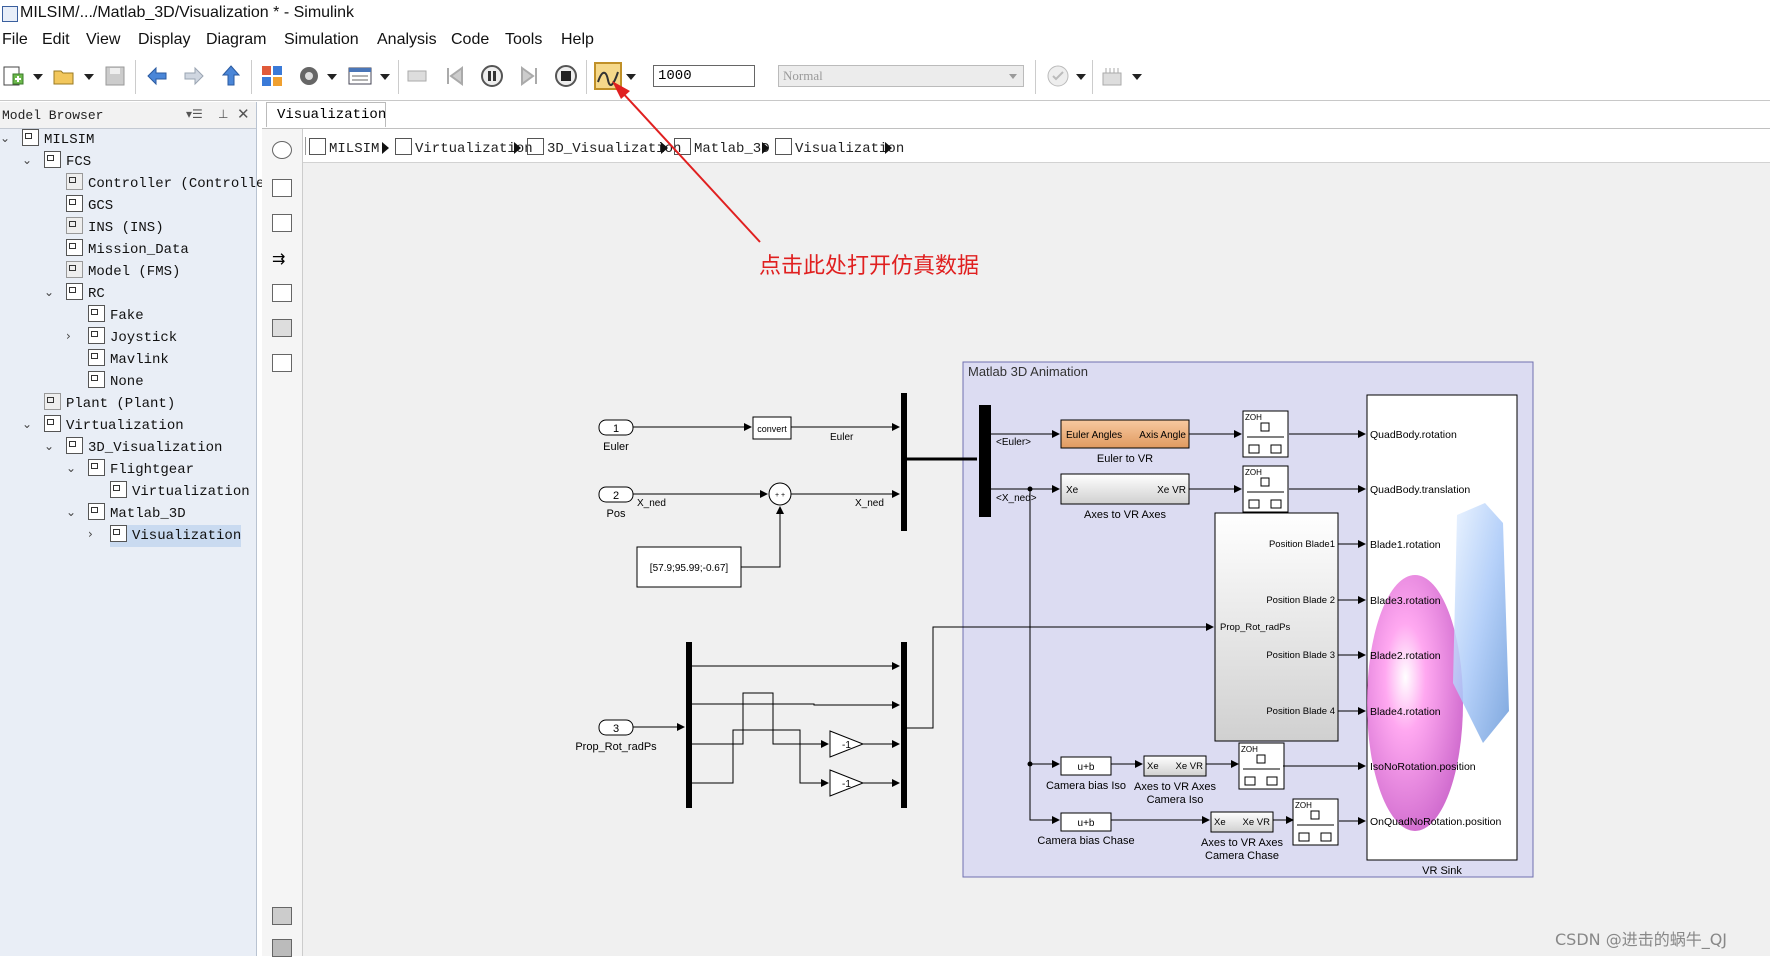  What do you see at coordinates (869, 266) in the screenshot?
I see `annotation-text: 点击此处打开仿真数据` at bounding box center [869, 266].